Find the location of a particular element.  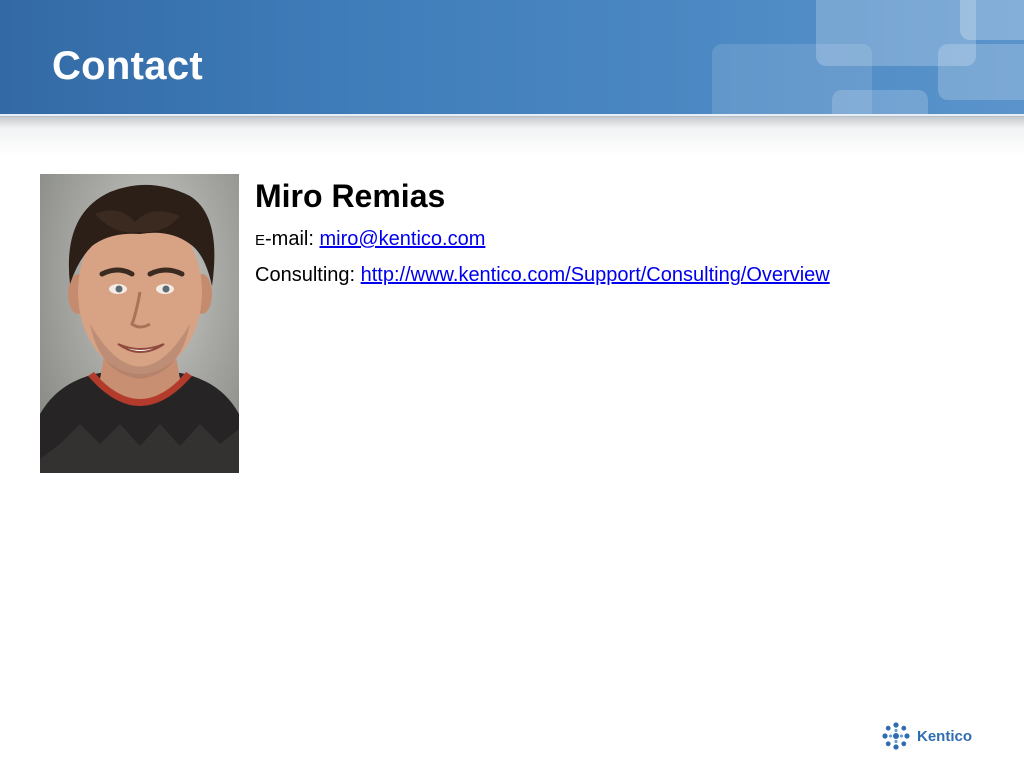

kentico-logo: Kentico is located at coordinates (926, 736).